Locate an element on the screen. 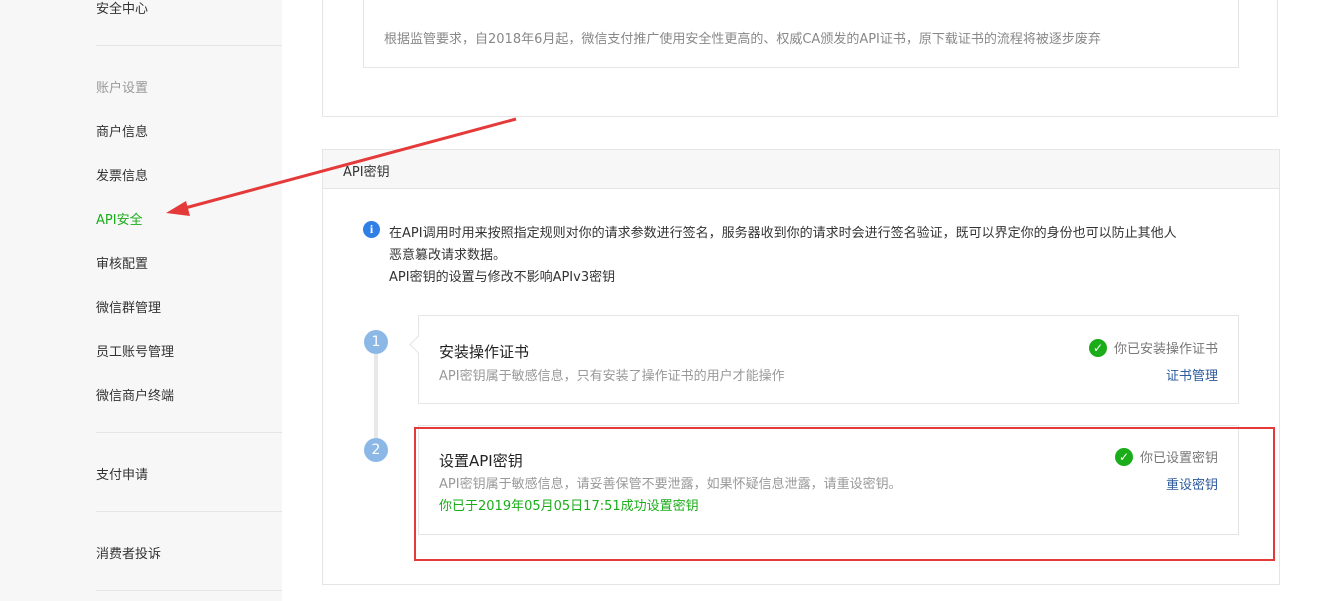  annotation-arrow-head is located at coordinates (178, 208).